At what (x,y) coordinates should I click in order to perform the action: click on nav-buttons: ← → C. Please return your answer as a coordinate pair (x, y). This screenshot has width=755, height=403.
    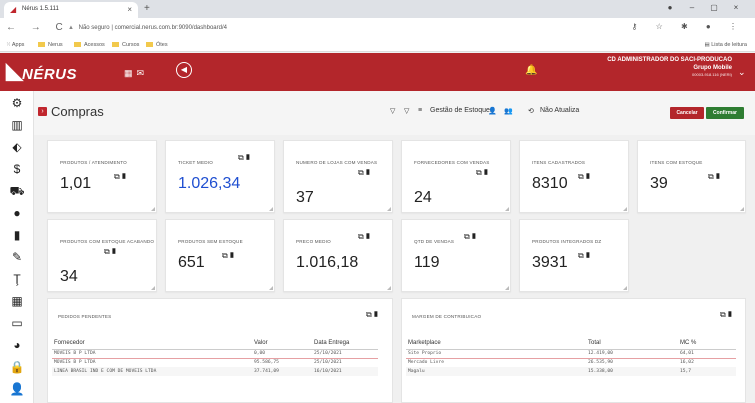
    Looking at the image, I should click on (37, 27).